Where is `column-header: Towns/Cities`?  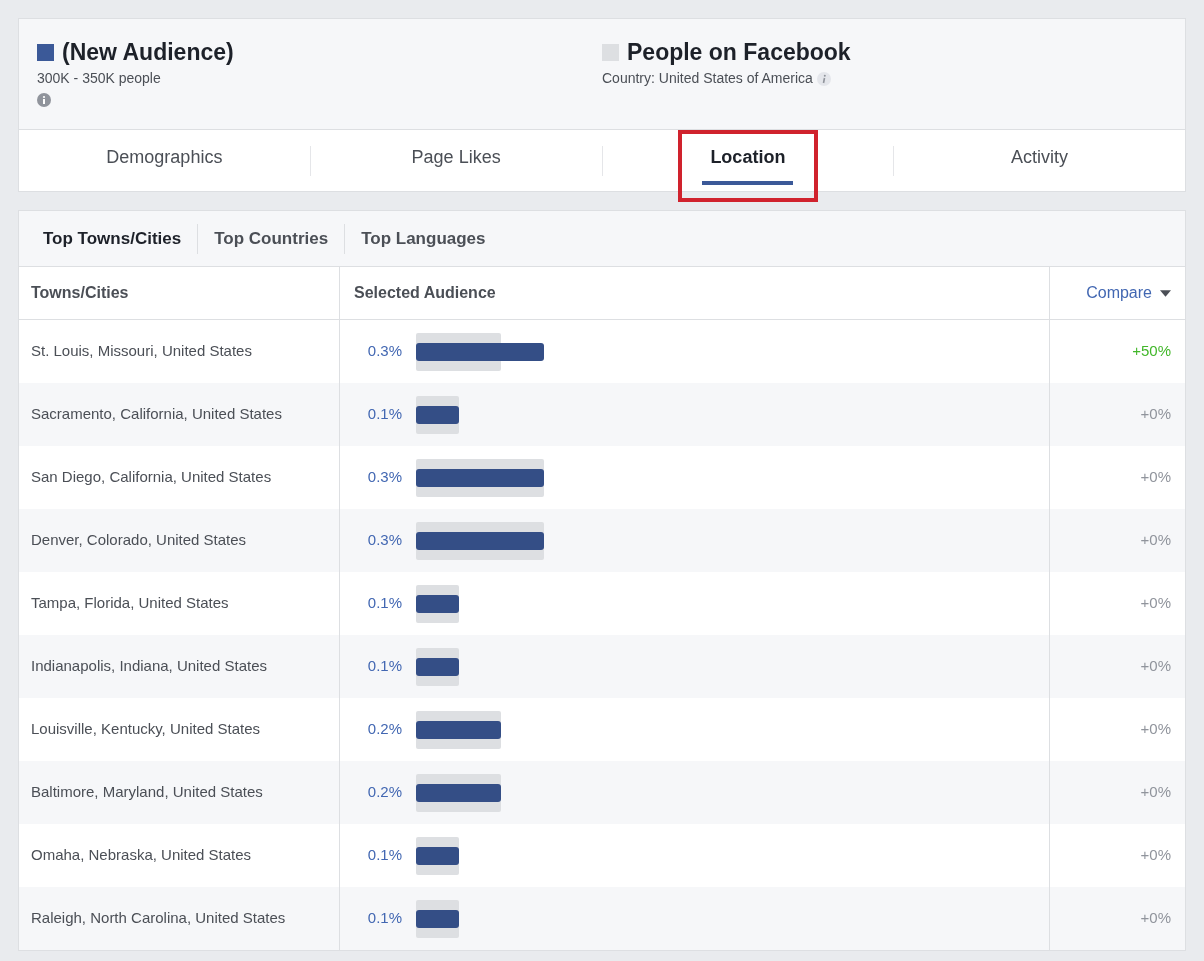 column-header: Towns/Cities is located at coordinates (80, 293).